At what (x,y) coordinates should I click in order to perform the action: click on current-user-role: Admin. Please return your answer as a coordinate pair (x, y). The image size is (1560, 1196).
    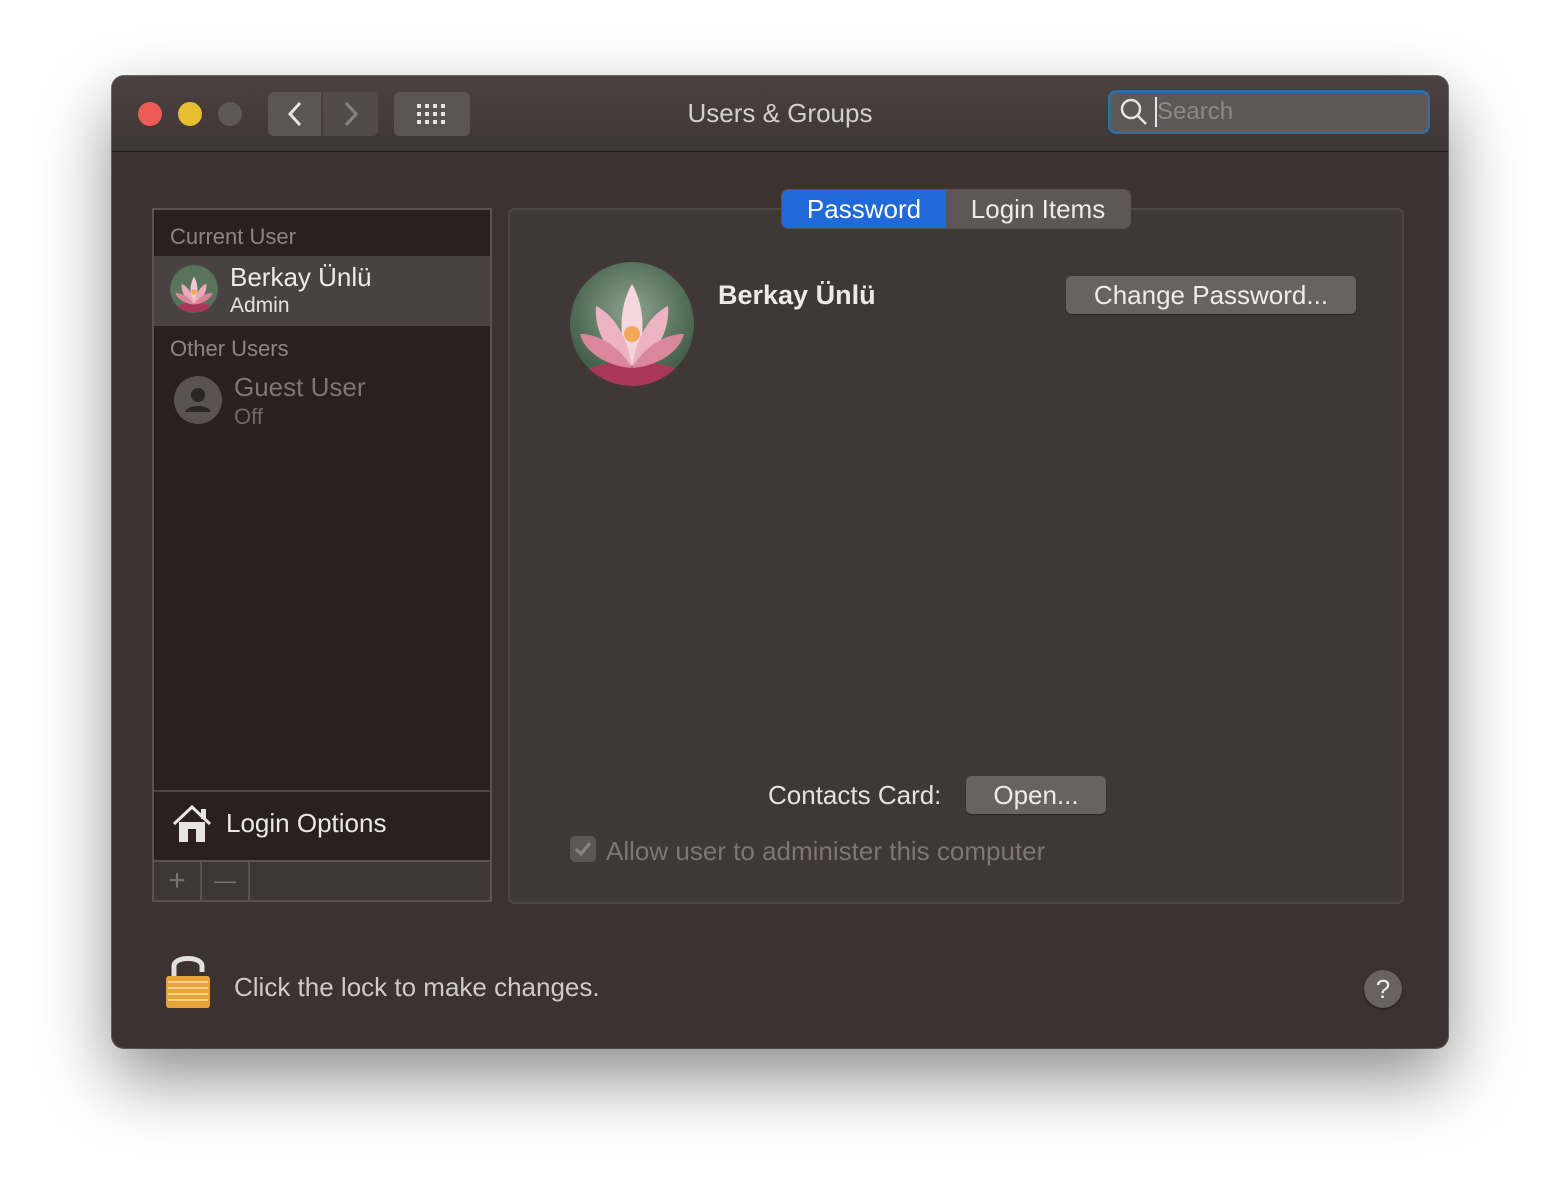
    Looking at the image, I should click on (260, 305).